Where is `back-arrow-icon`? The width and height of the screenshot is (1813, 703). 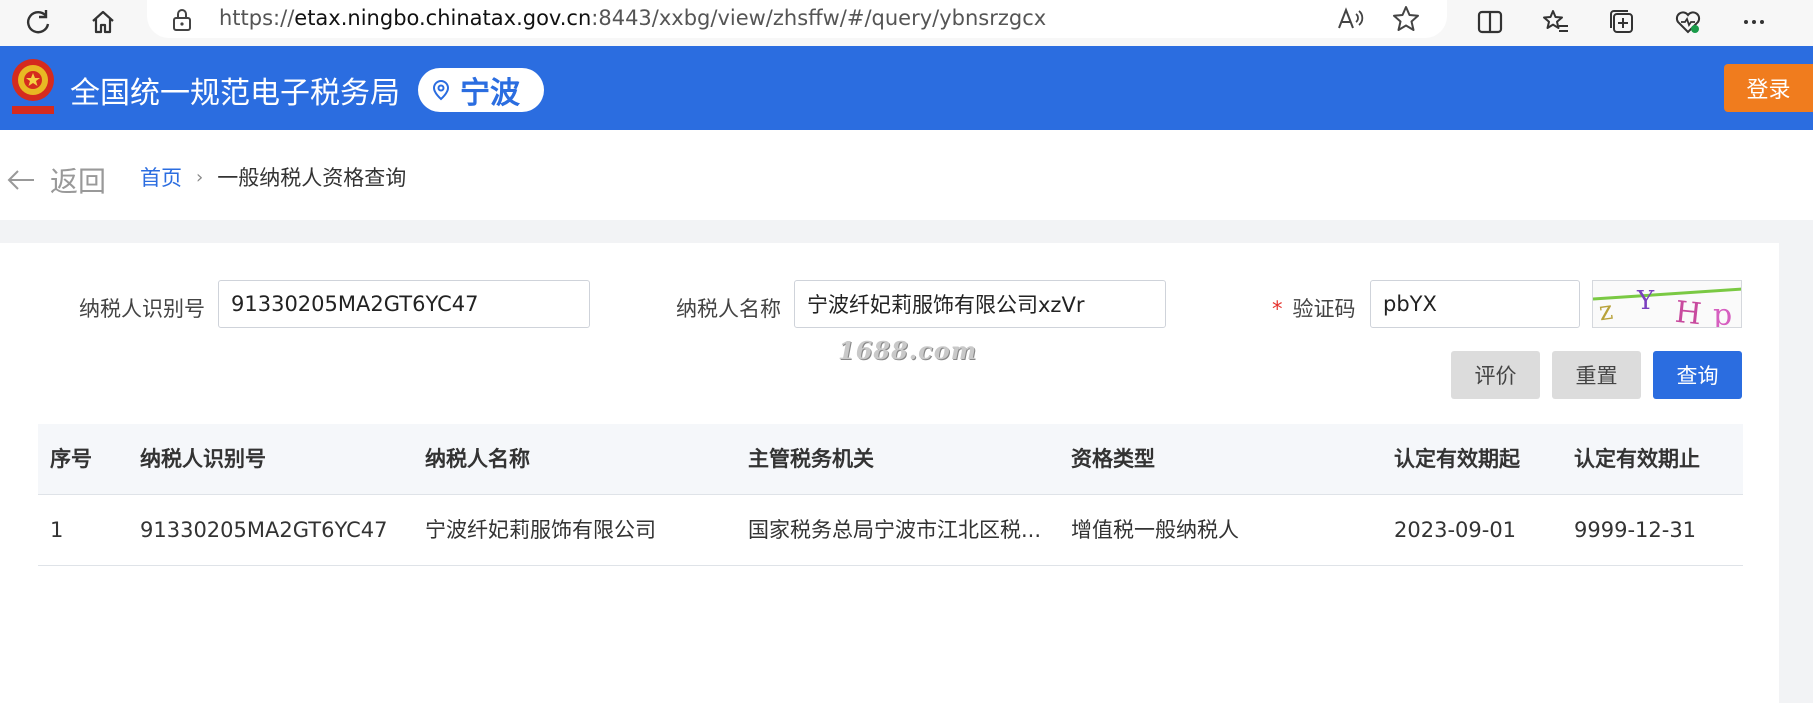
back-arrow-icon is located at coordinates (20, 180).